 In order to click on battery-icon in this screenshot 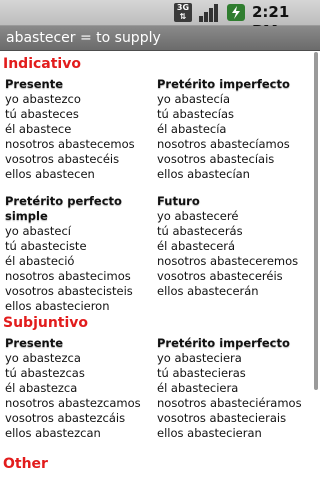, I will do `click(236, 12)`.